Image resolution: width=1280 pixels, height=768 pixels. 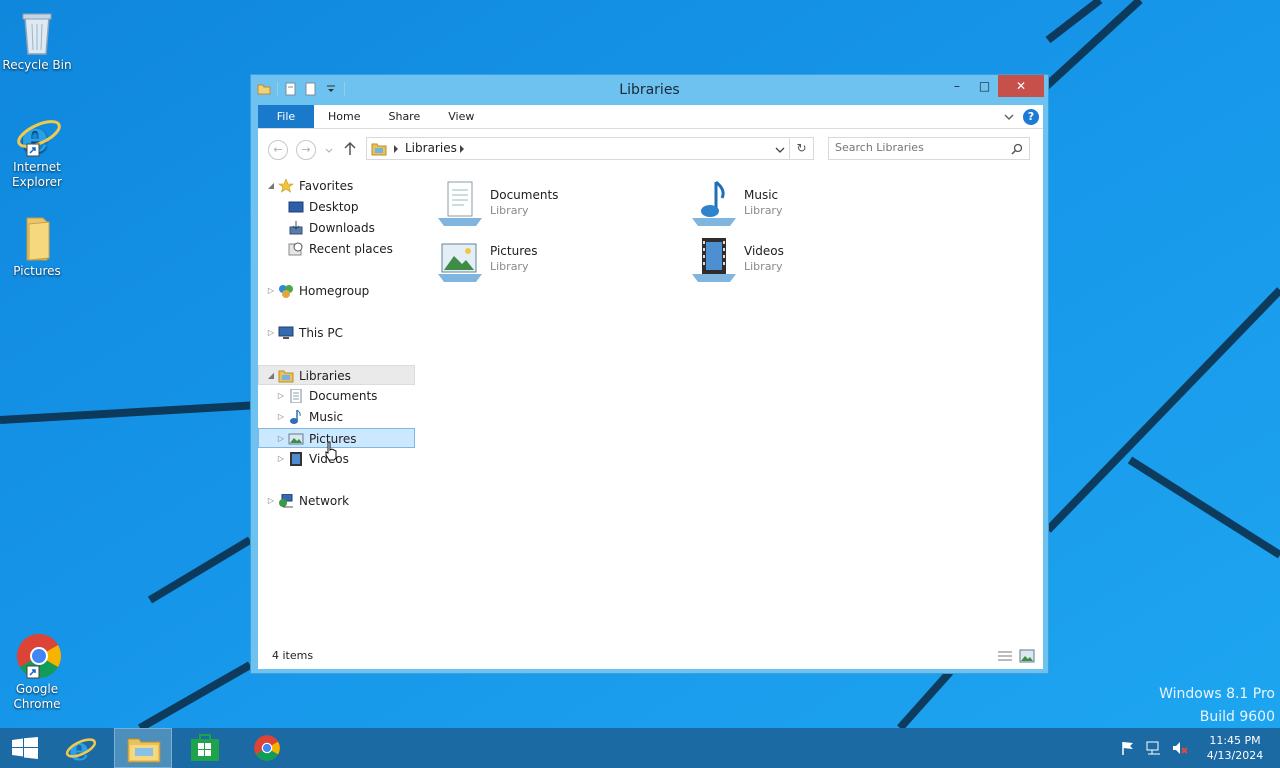 What do you see at coordinates (329, 151) in the screenshot?
I see `recent-locations-chevron-icon` at bounding box center [329, 151].